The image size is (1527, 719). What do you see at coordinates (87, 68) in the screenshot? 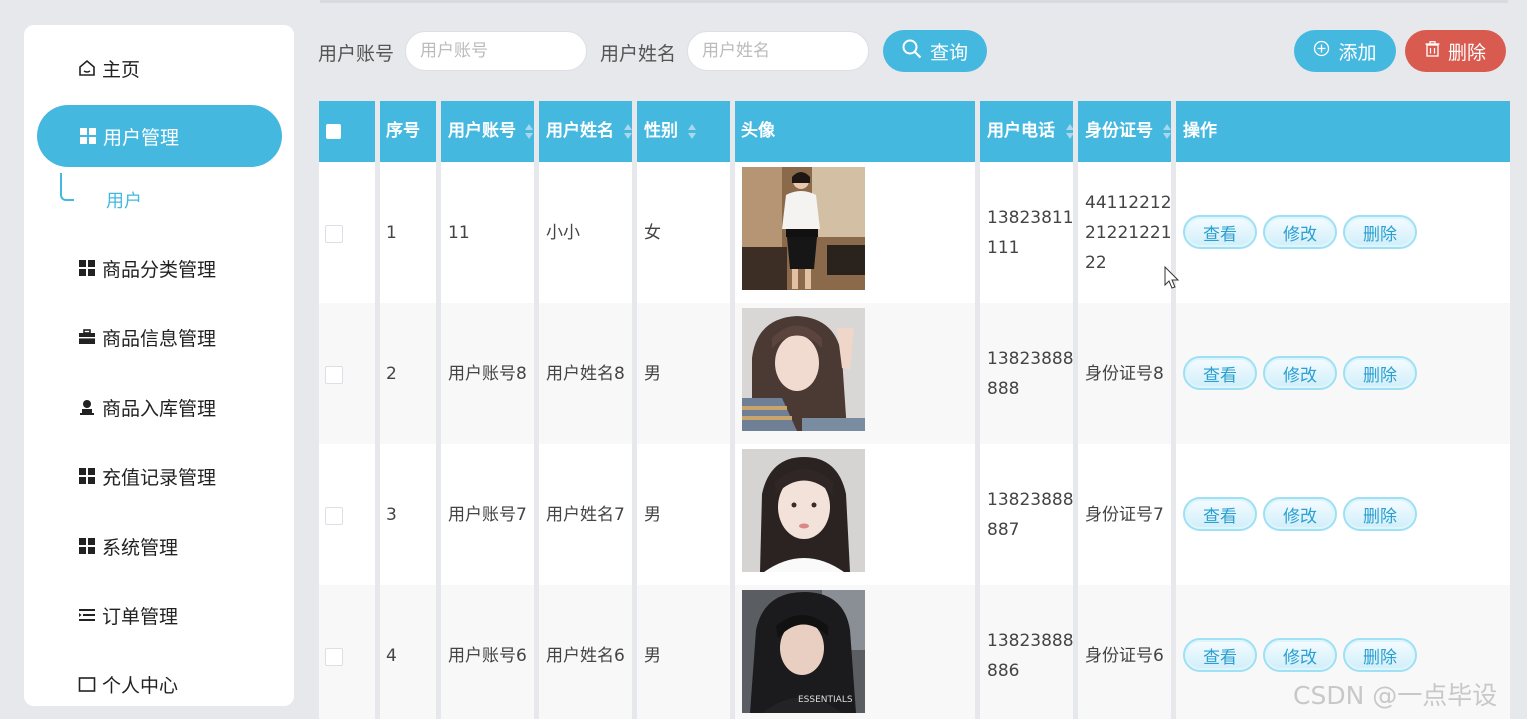
I see `home-icon` at bounding box center [87, 68].